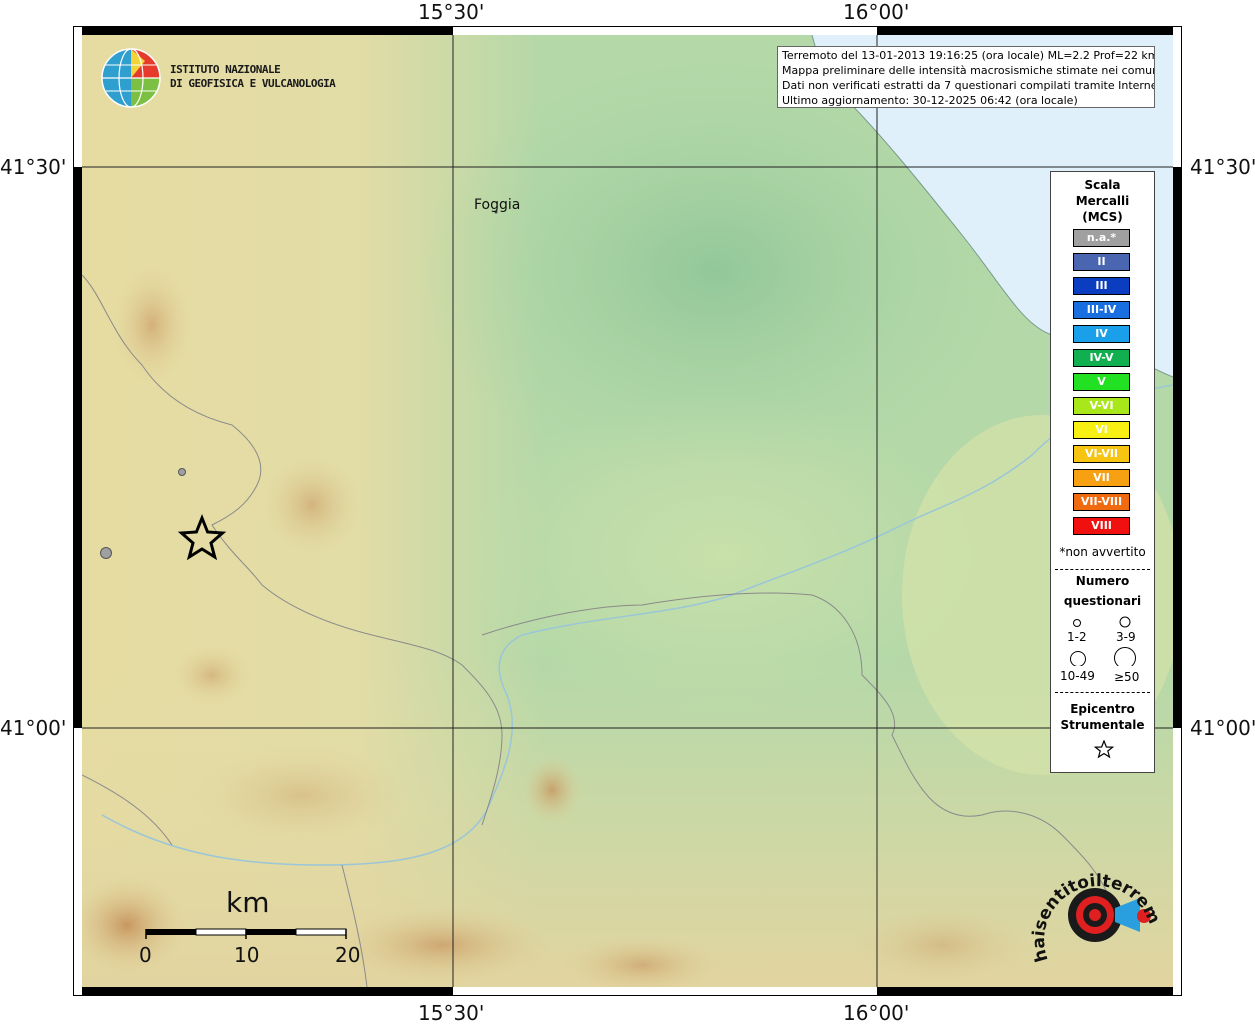 The image size is (1255, 1025). Describe the element at coordinates (1126, 637) in the screenshot. I see `q-label-3-9: 3-9` at that location.